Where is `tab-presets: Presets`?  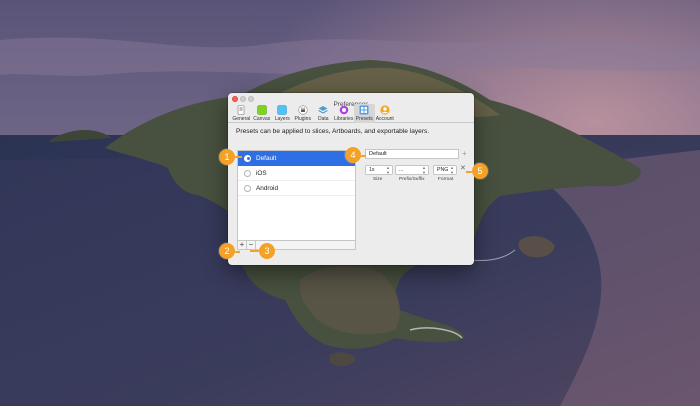
tab-presets: Presets is located at coordinates (364, 113).